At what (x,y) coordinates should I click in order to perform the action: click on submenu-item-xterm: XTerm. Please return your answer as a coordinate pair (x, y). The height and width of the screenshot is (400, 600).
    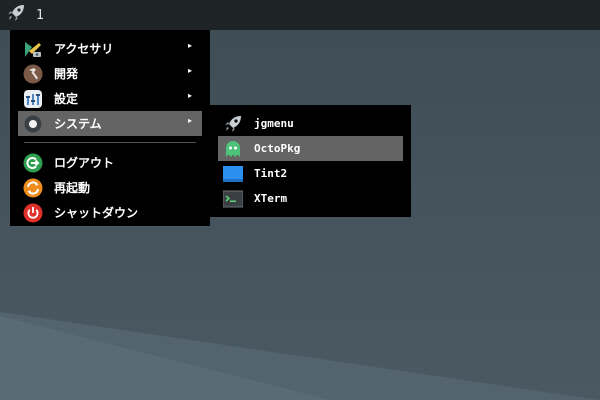
    Looking at the image, I should click on (310, 198).